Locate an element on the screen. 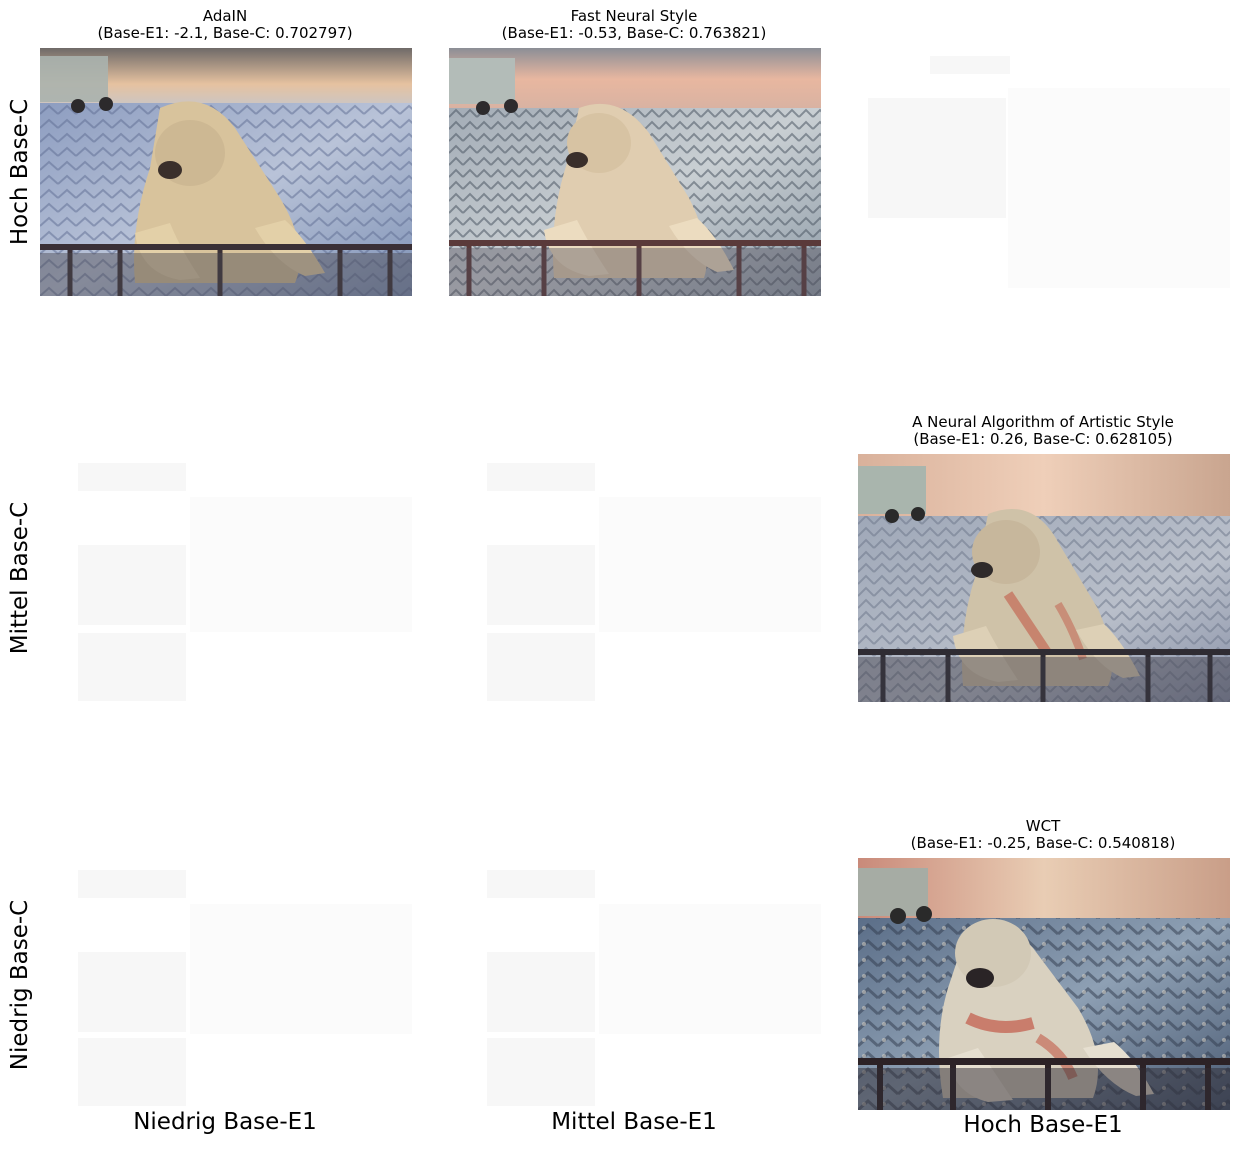 This screenshot has height=1151, width=1239. panel-title-adain: AdaIN (Base-E1: -2.1, Base-C: 0.702797) is located at coordinates (224, 25).